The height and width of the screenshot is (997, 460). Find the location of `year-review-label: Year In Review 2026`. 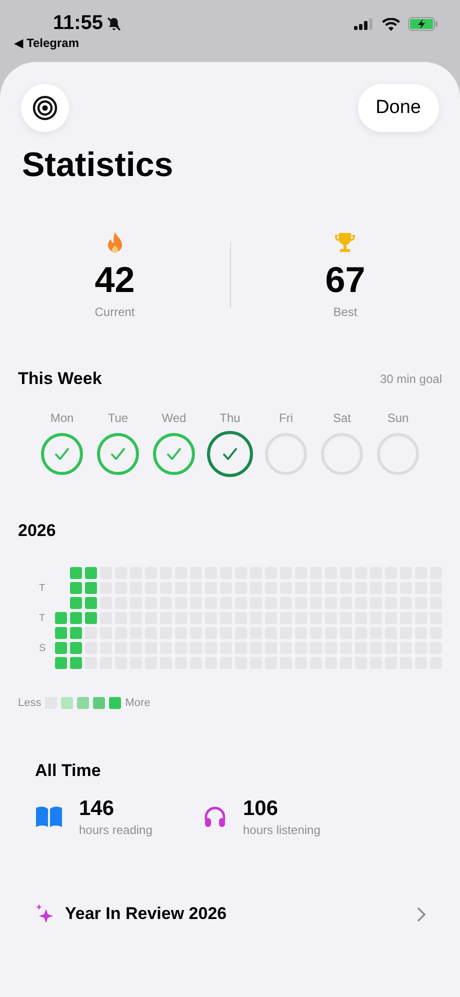

year-review-label: Year In Review 2026 is located at coordinates (146, 914).